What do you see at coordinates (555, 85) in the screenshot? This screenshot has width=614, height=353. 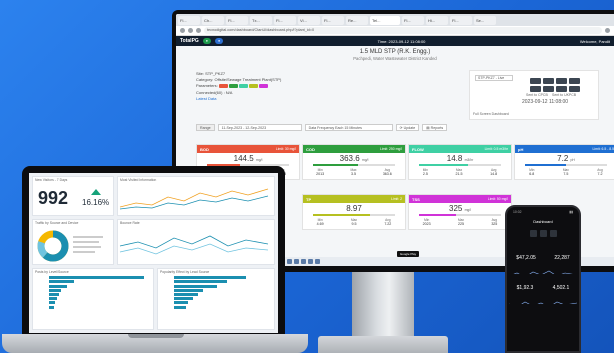 I see `camera-grid` at bounding box center [555, 85].